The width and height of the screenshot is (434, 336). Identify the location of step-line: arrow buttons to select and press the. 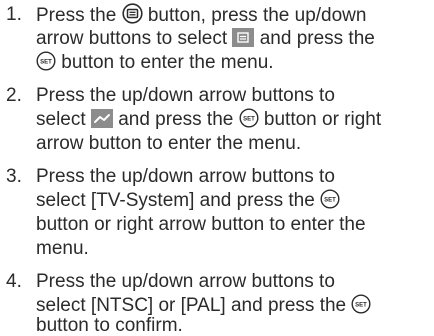
(205, 38).